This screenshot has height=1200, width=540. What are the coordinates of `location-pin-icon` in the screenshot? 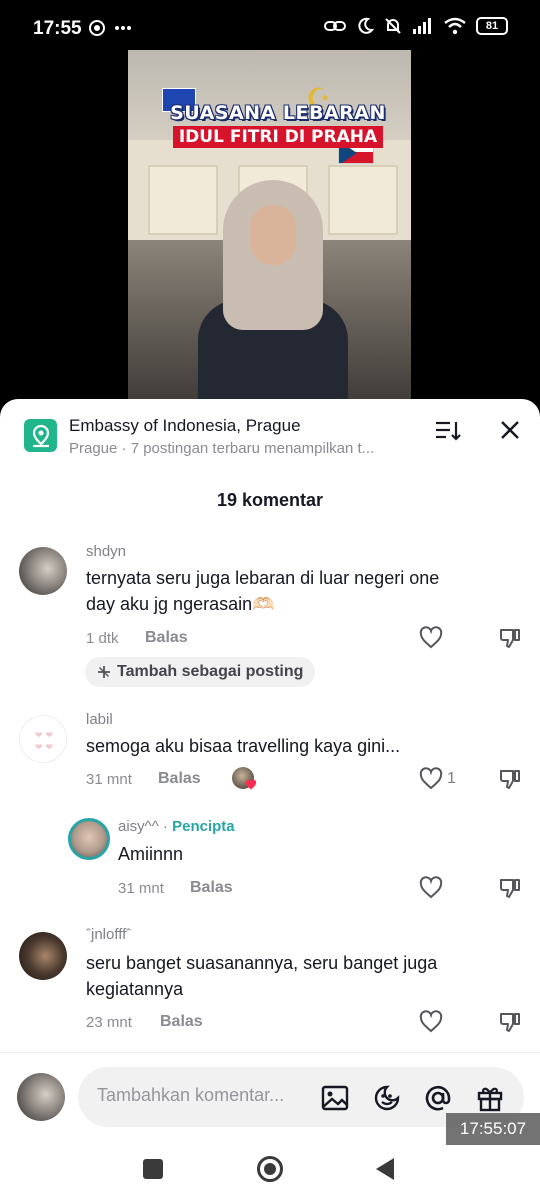 It's located at (40, 435).